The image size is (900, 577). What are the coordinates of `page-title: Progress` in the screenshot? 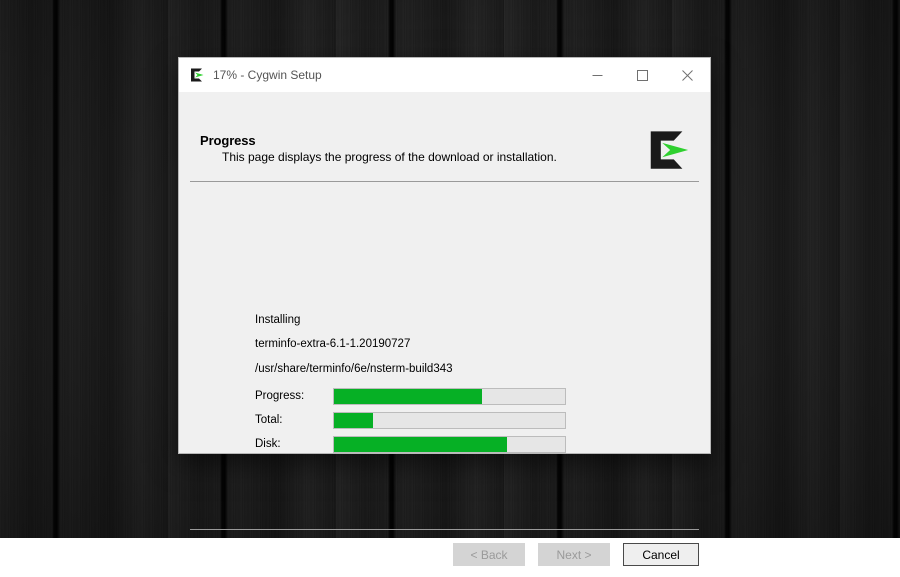 It's located at (228, 140).